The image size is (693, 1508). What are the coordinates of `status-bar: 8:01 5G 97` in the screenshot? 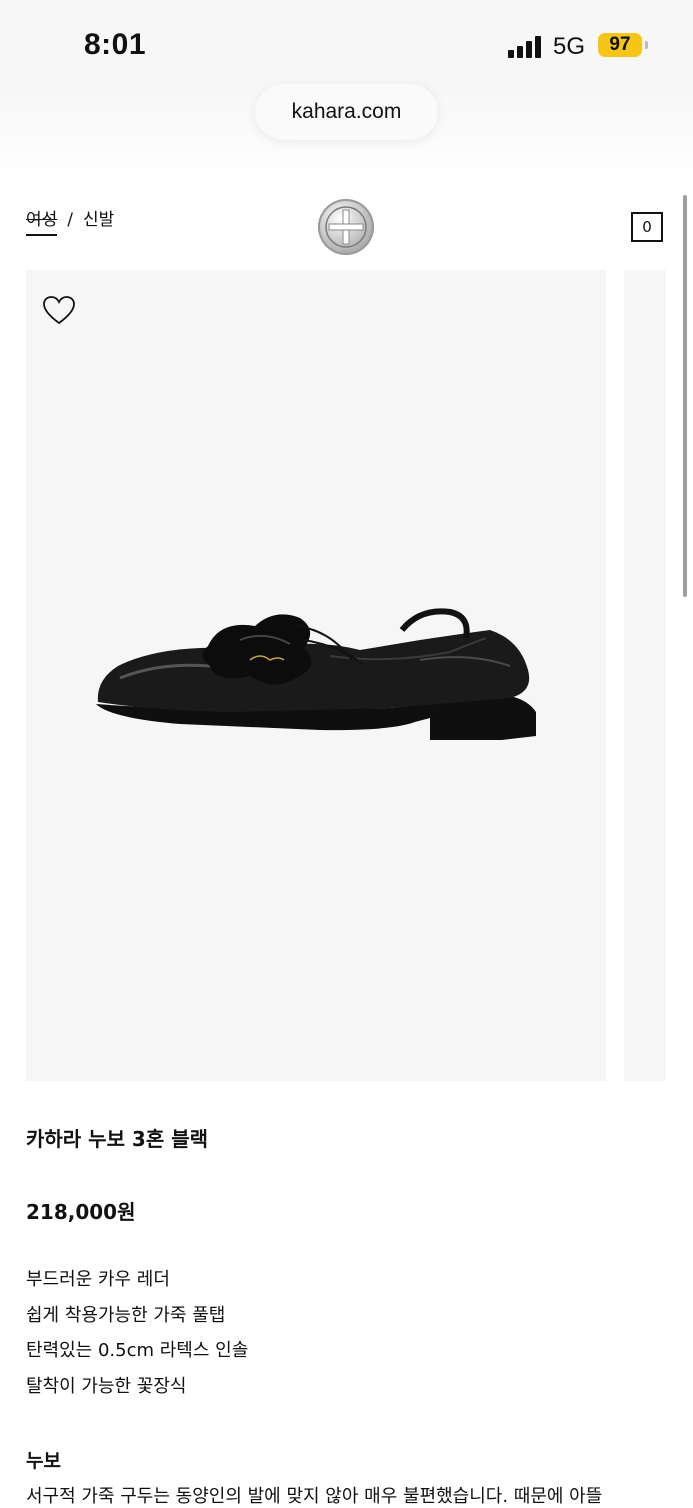 It's located at (346, 45).